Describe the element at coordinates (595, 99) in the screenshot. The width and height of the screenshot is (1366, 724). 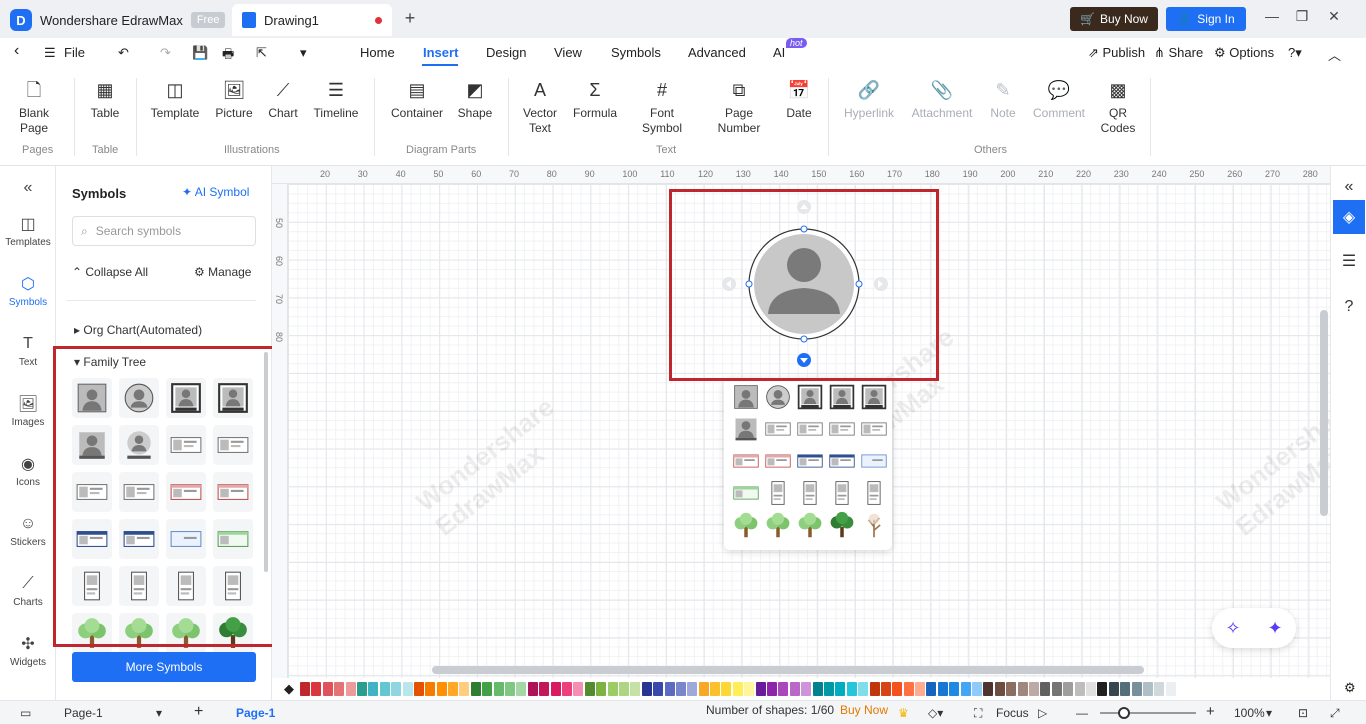
I see `formula-button: Σ Formula` at that location.